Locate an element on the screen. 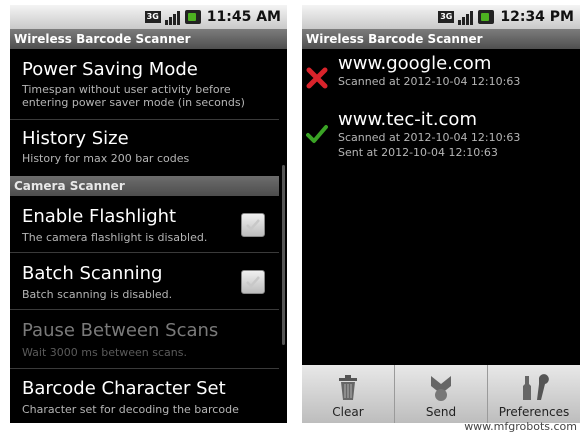  batch-scanning-checkbox is located at coordinates (253, 282).